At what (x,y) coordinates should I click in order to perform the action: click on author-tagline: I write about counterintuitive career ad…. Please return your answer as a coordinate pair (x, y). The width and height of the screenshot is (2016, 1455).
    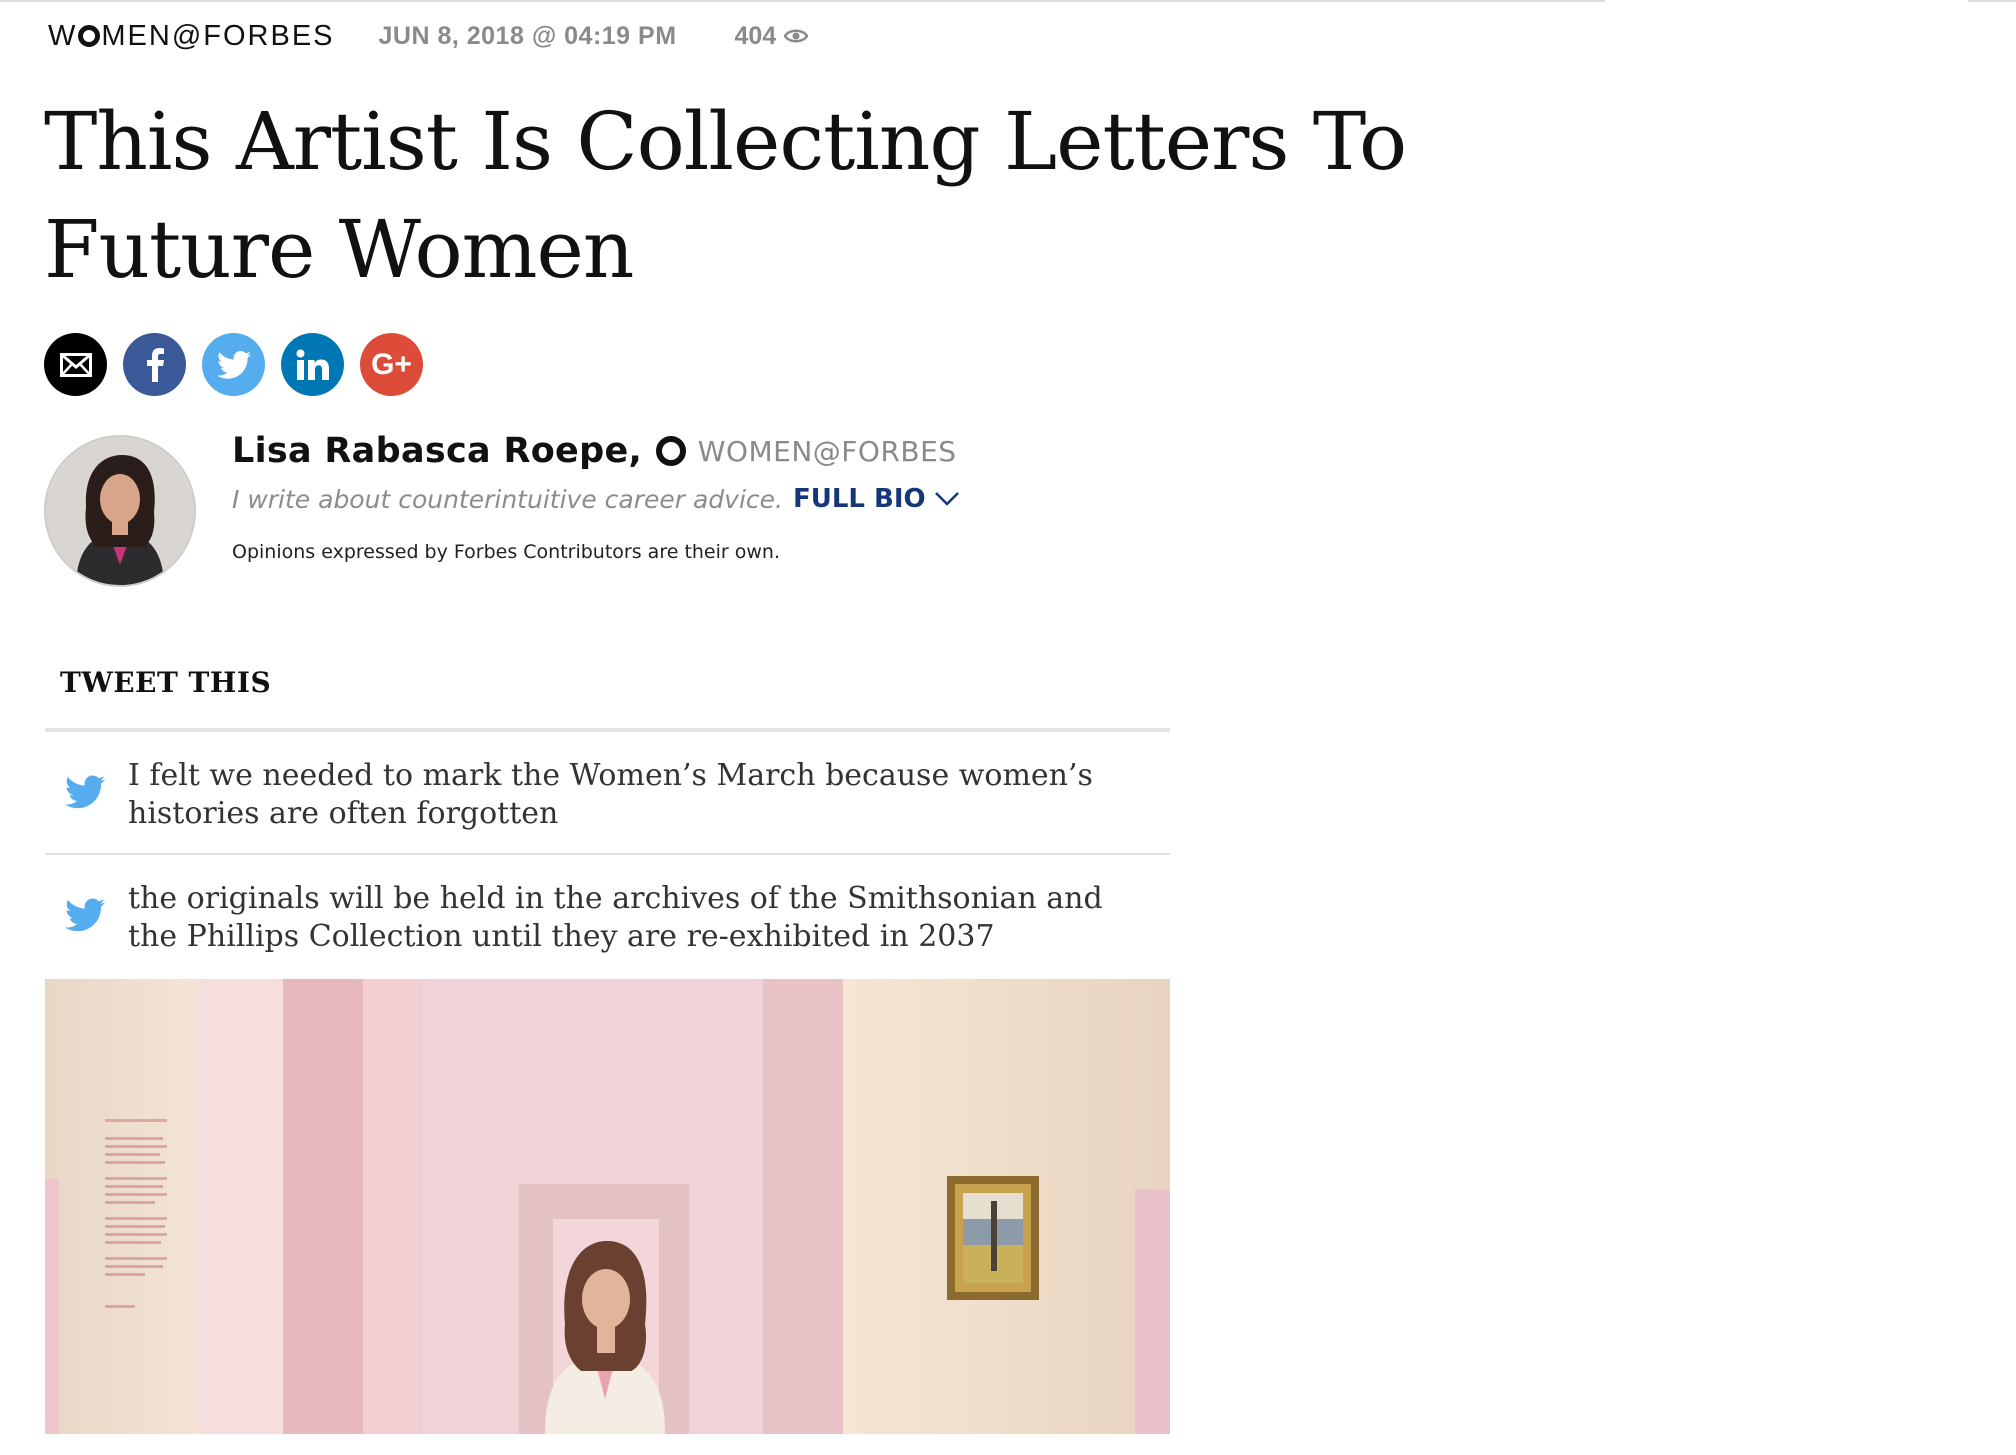
    Looking at the image, I should click on (507, 499).